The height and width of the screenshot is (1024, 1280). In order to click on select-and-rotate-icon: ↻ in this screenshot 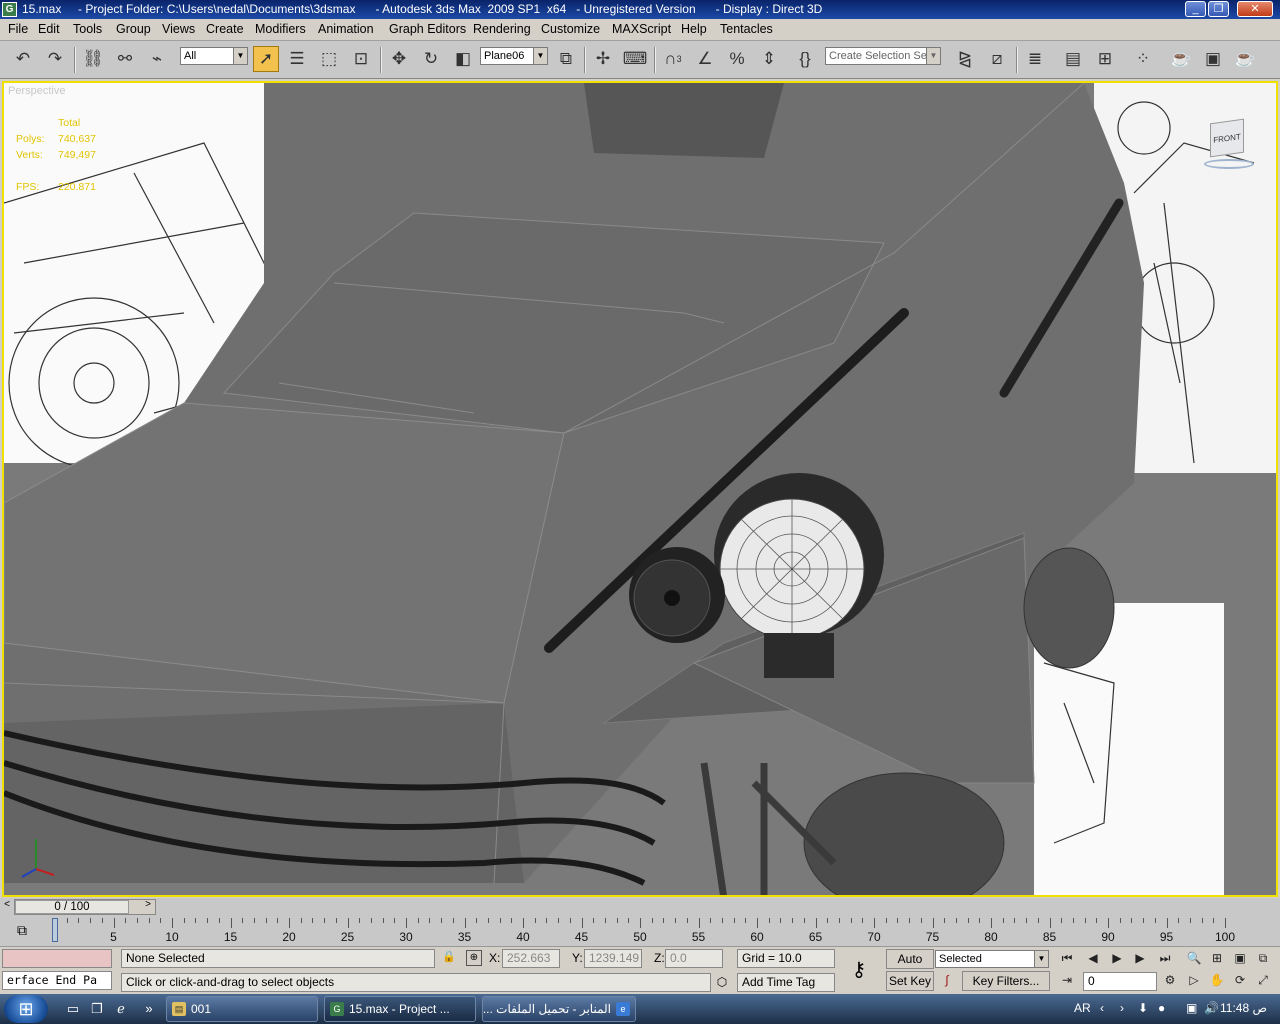, I will do `click(431, 59)`.